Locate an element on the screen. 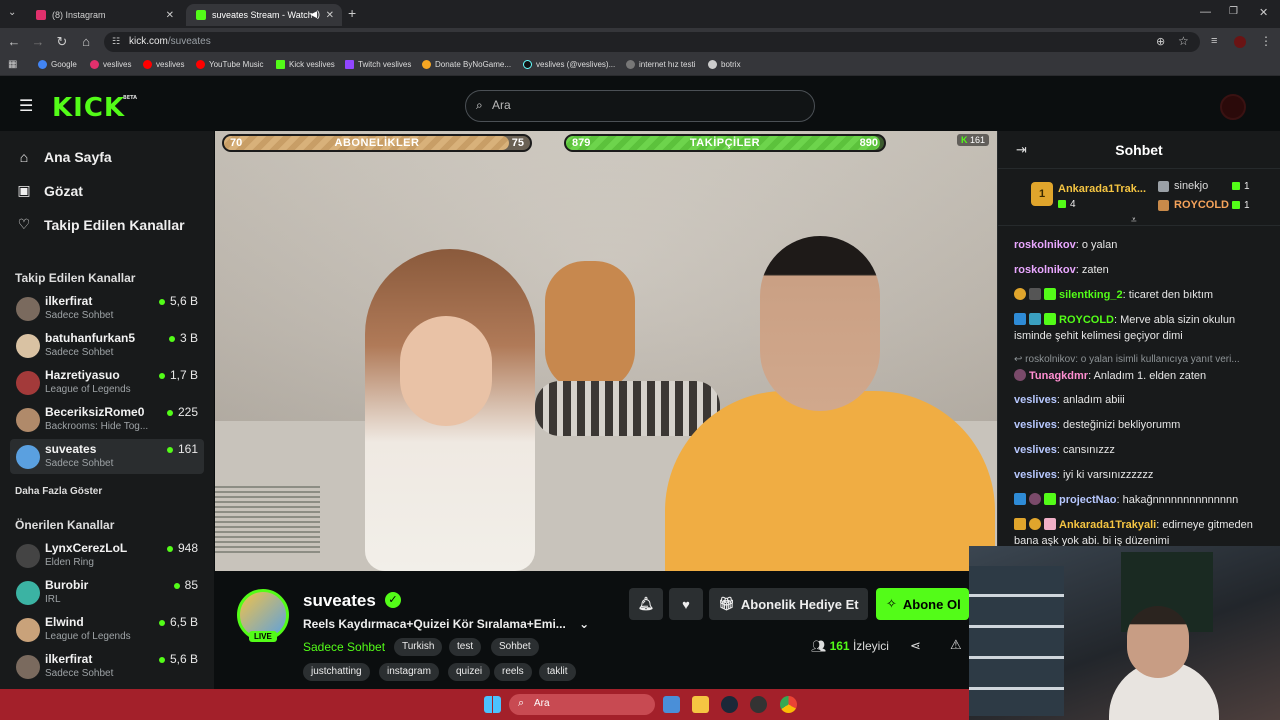 The height and width of the screenshot is (720, 1280). subs-goal-bar: 70 ABONELİKLER 75 is located at coordinates (377, 143).